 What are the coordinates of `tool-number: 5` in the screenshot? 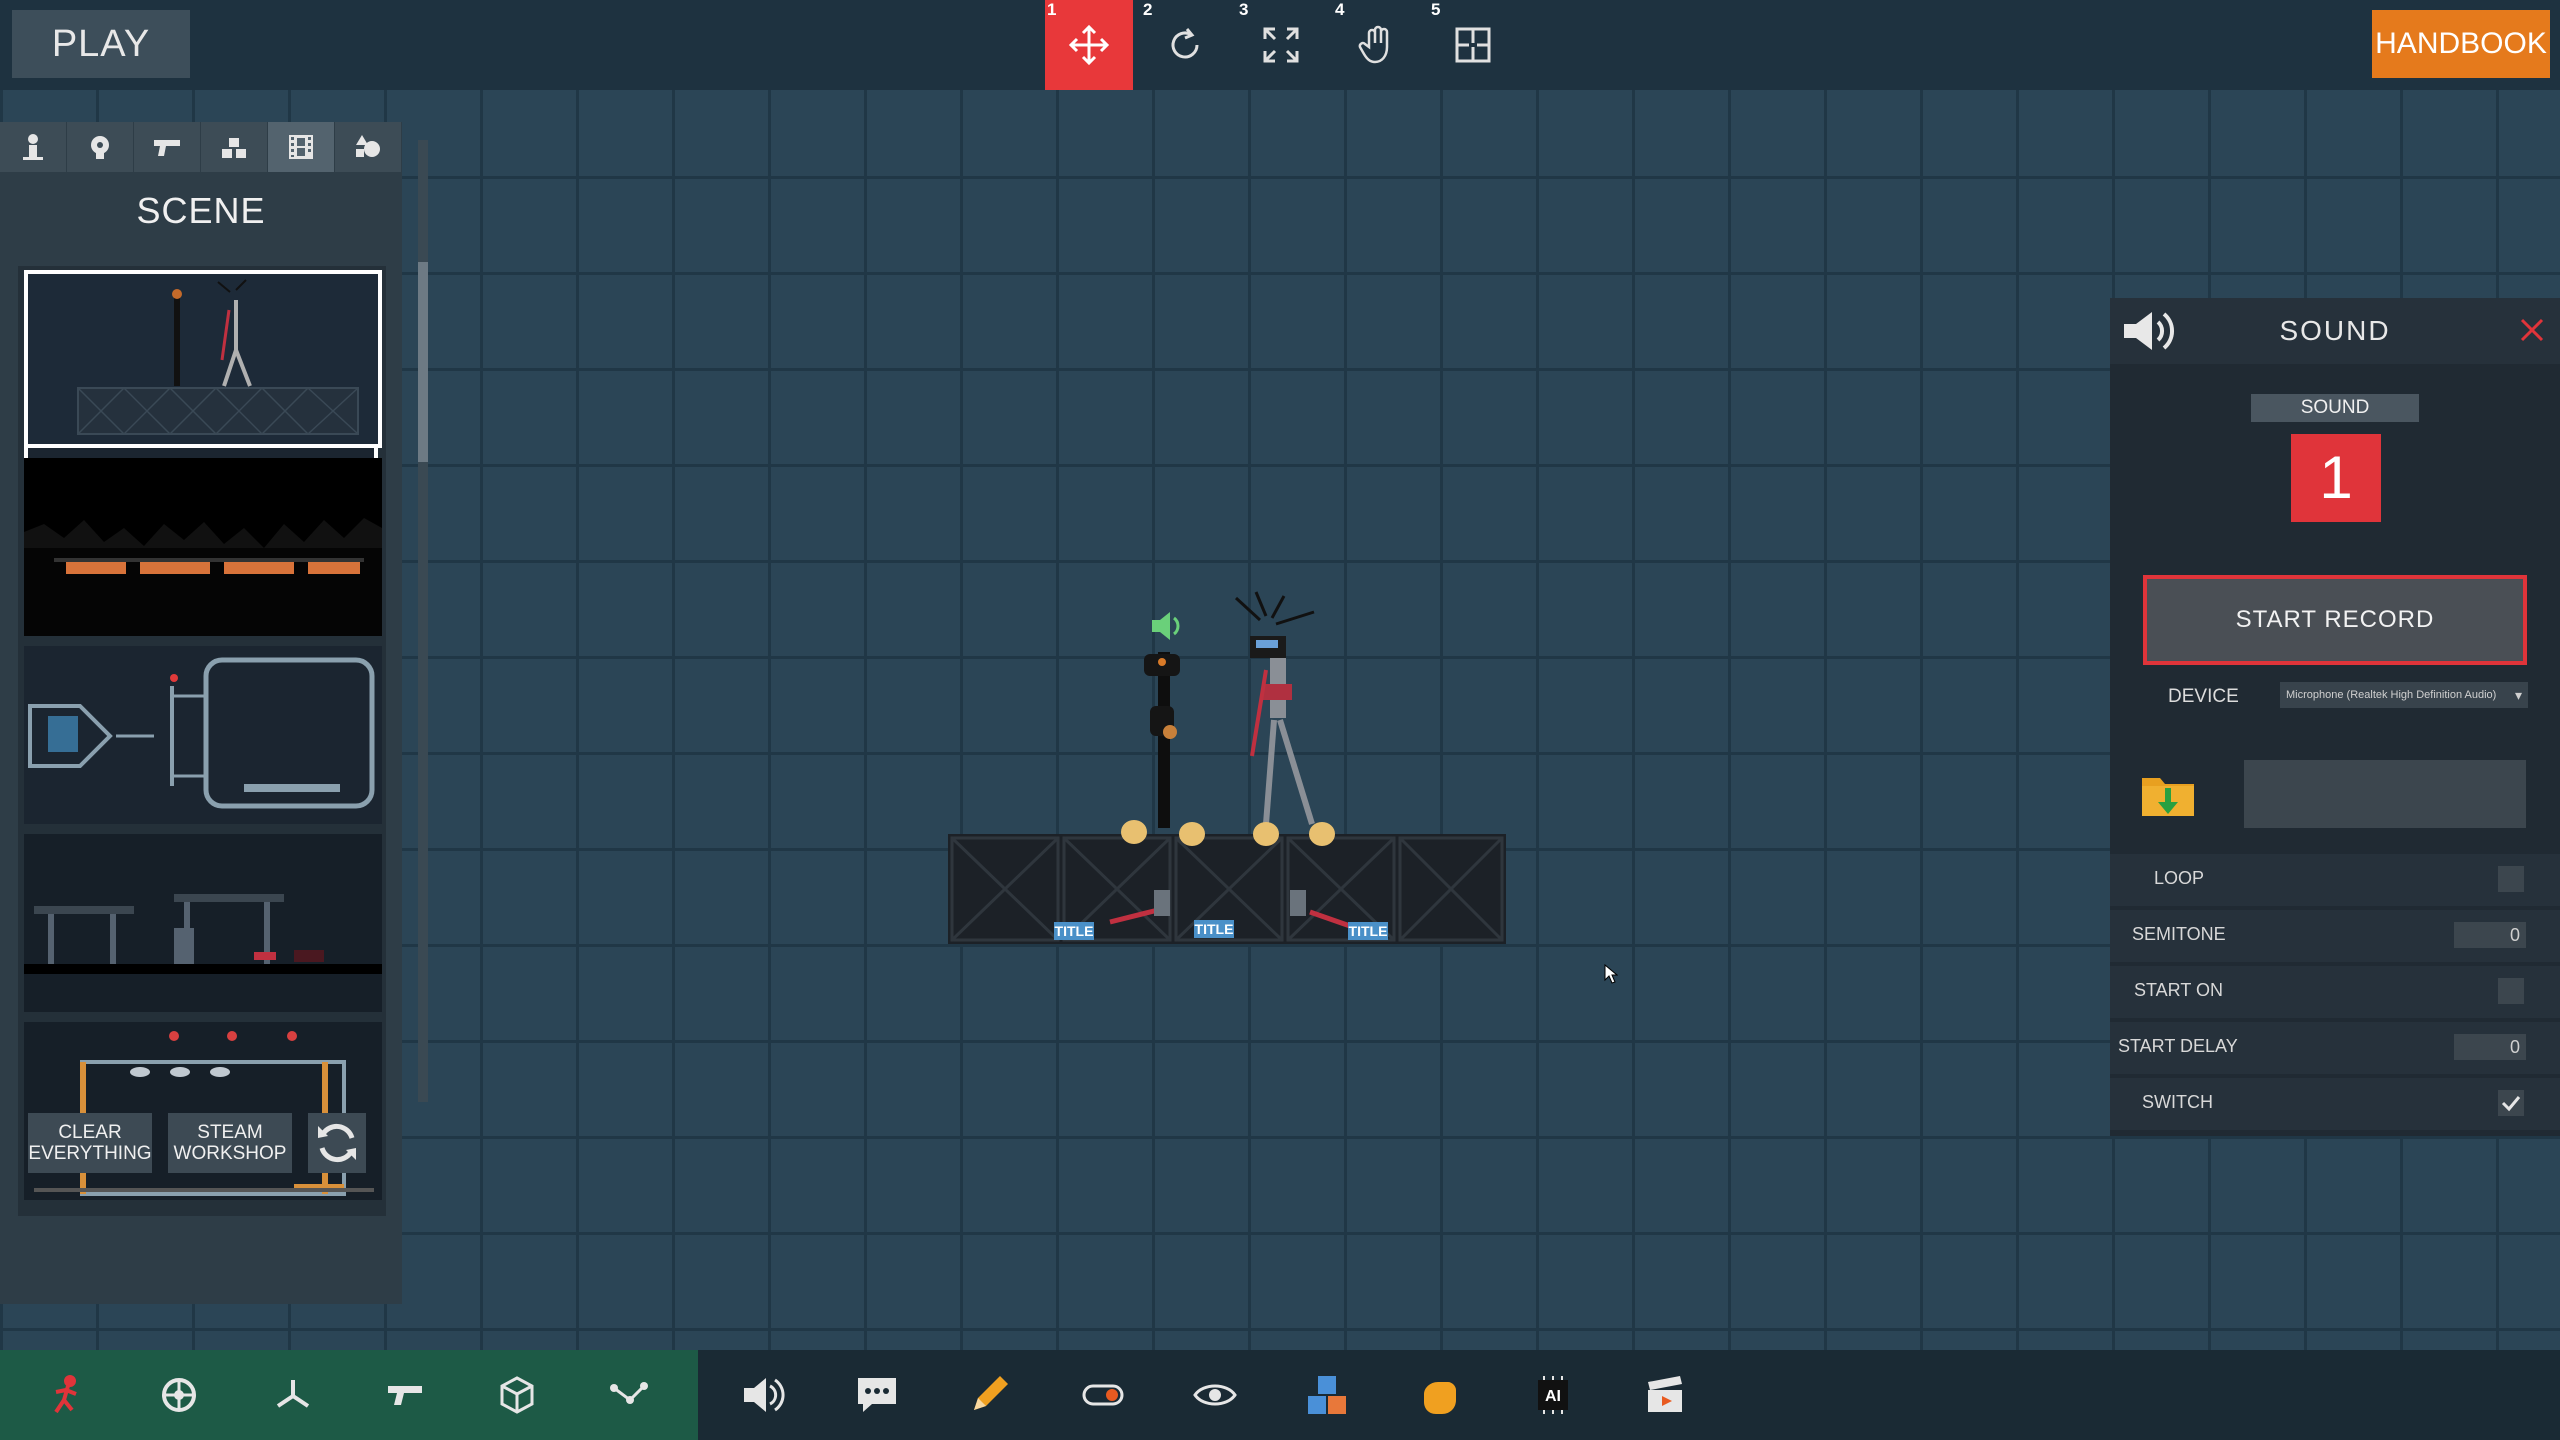 It's located at (1436, 9).